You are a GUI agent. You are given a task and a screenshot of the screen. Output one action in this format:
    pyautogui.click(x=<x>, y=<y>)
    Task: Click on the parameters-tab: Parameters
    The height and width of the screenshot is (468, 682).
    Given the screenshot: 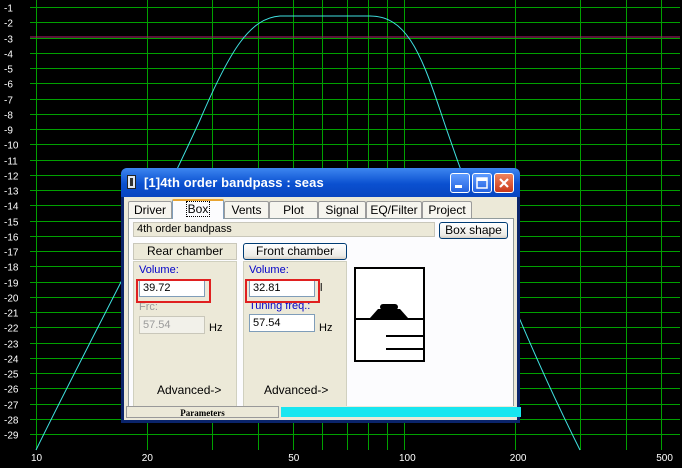 What is the action you would take?
    pyautogui.click(x=202, y=412)
    